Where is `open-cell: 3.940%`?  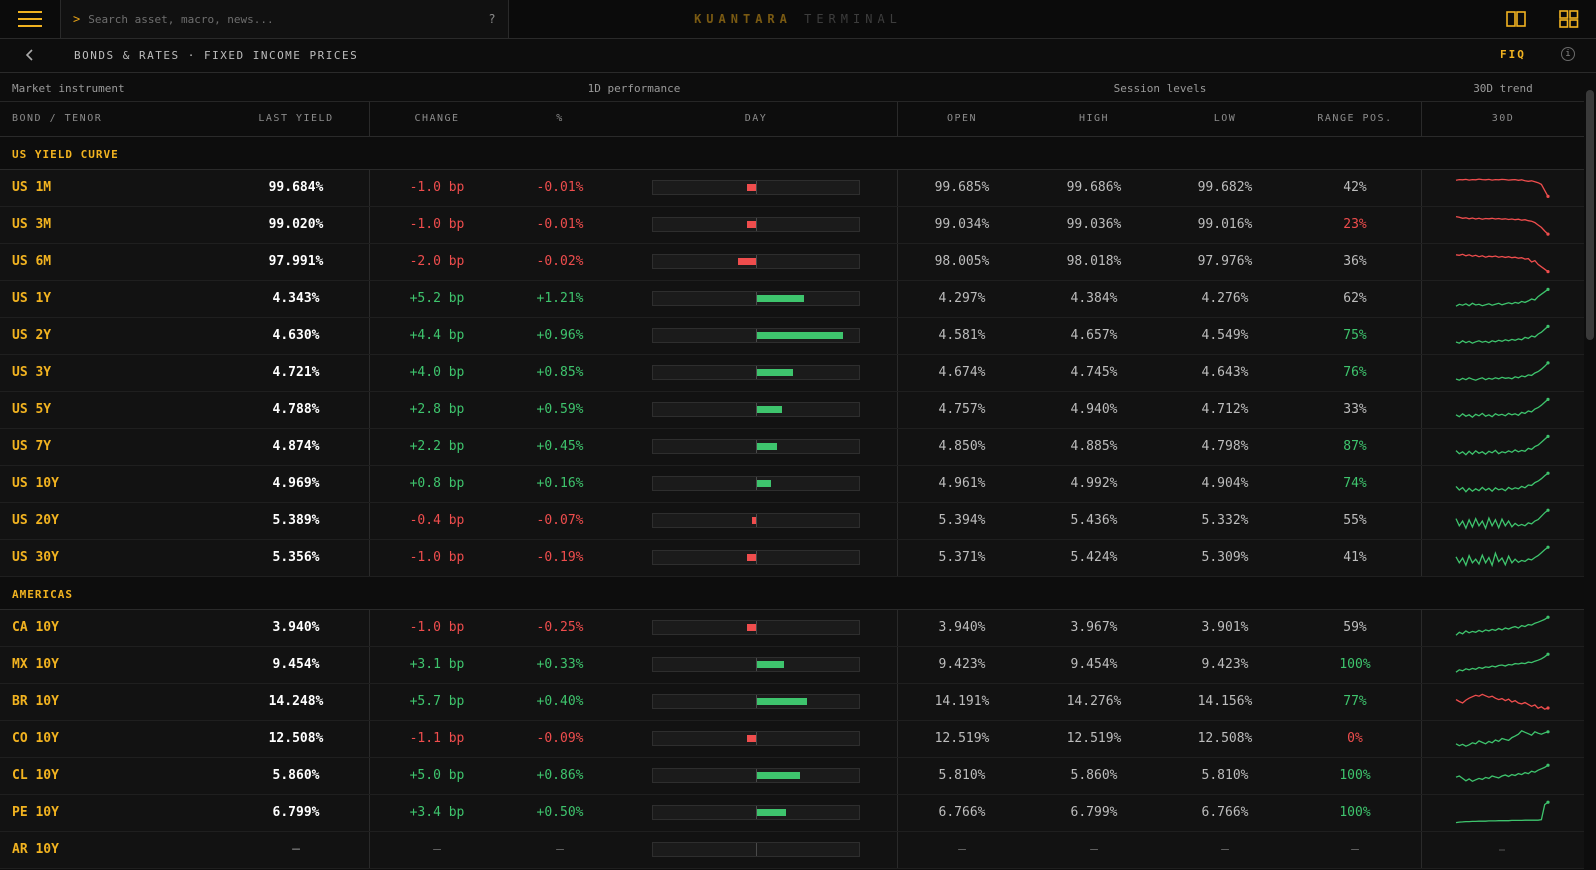 open-cell: 3.940% is located at coordinates (962, 627).